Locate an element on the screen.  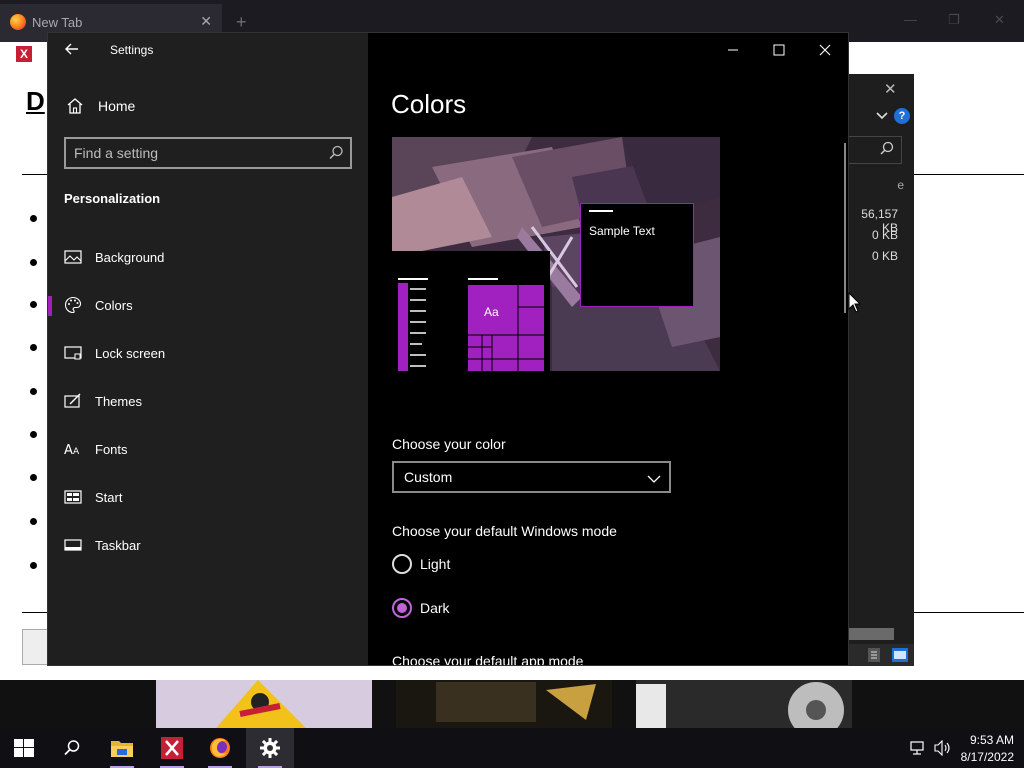
nav-item-fonts: AA Fonts is located at coordinates (208, 450).